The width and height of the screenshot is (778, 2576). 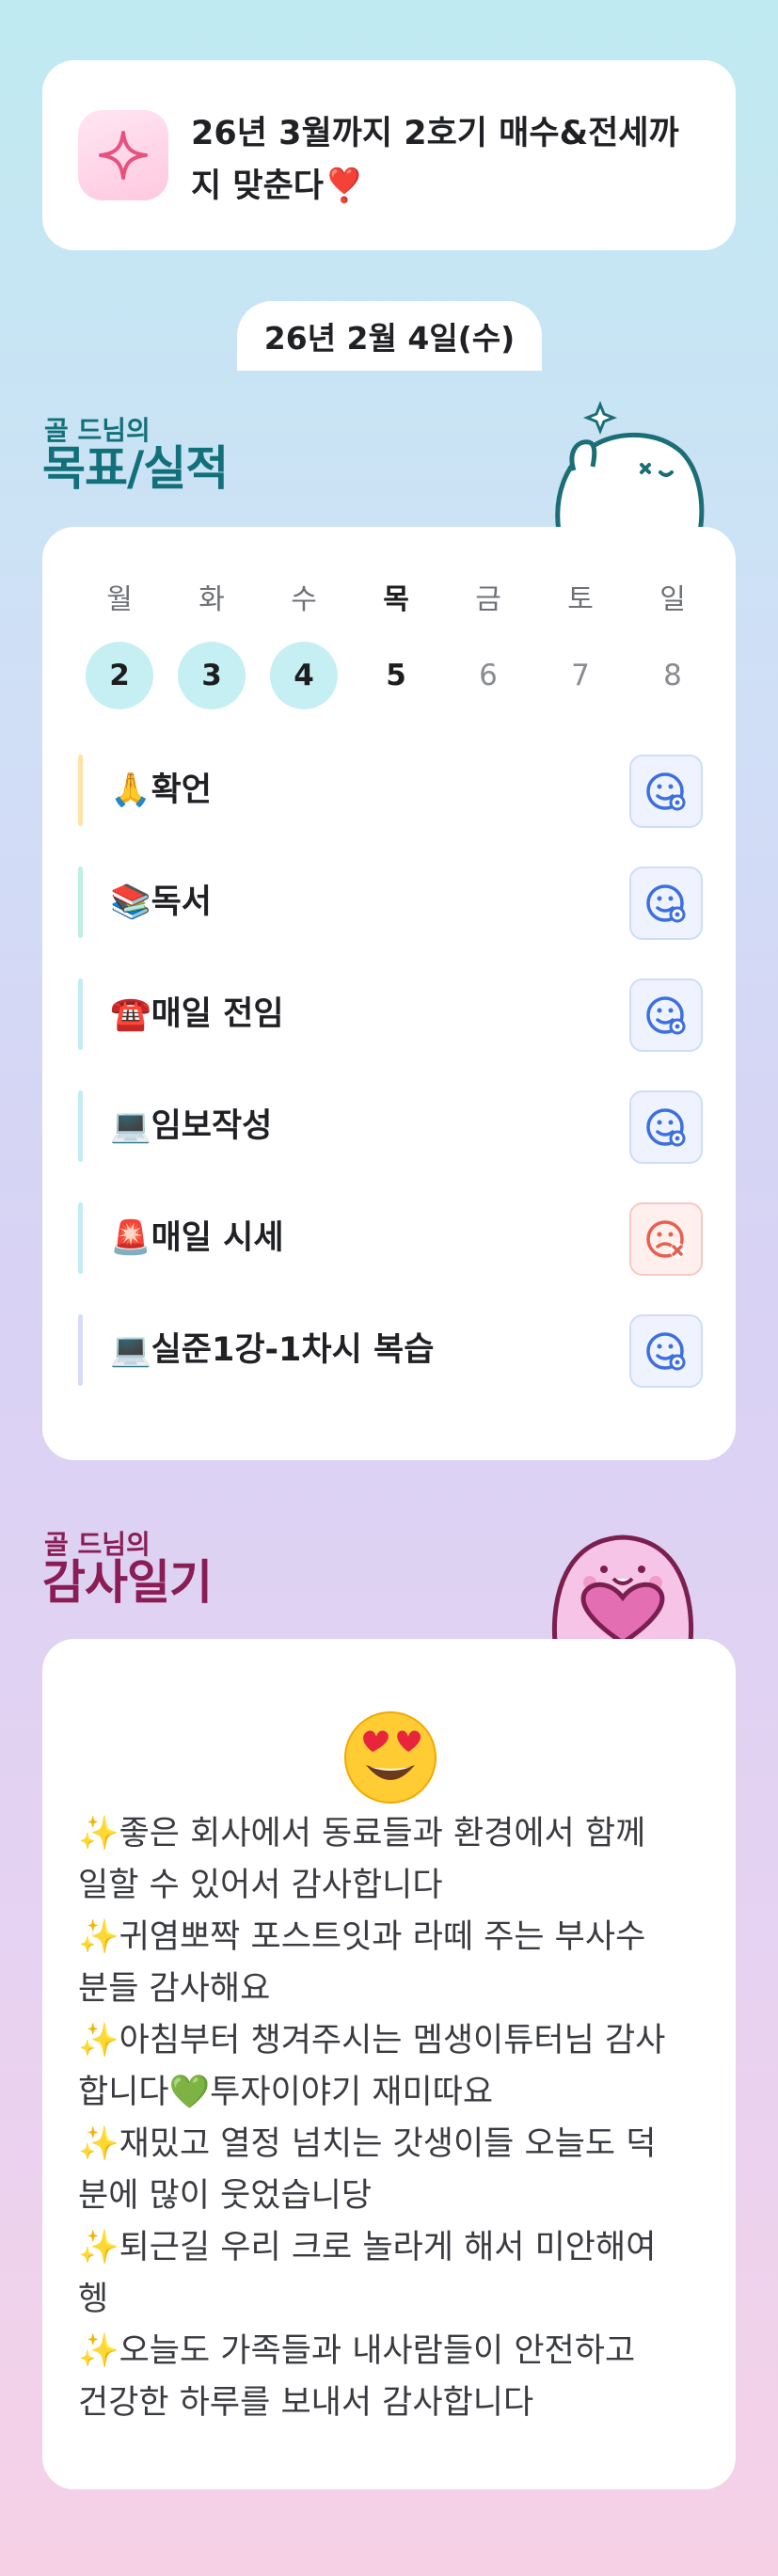 What do you see at coordinates (367, 2144) in the screenshot?
I see `gratitude-line: ✨재밌고 열정 넘치는 갓생이들 오늘도 덕` at bounding box center [367, 2144].